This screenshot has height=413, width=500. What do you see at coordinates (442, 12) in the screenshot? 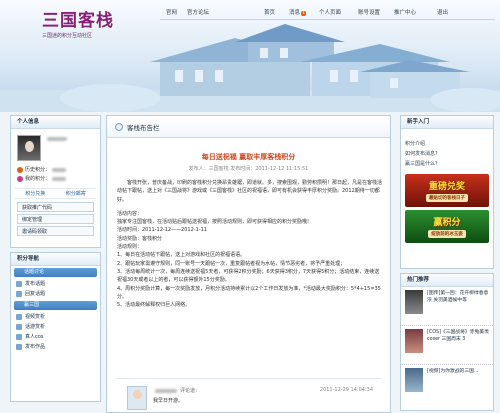
I see `nav-logout: 退出` at bounding box center [442, 12].